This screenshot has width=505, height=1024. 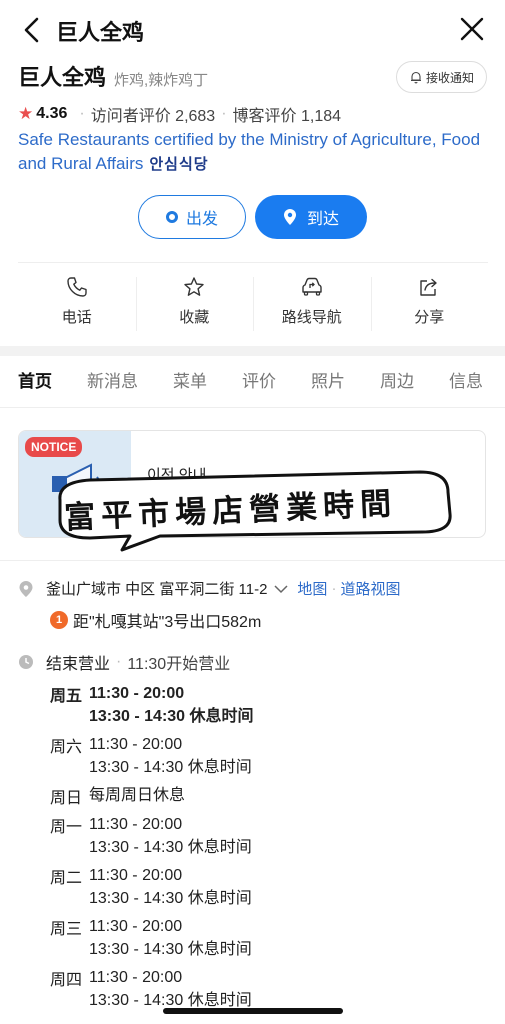 I want to click on address-text: 釜山广域市 中区 富平洞二街 11-2, so click(x=157, y=589).